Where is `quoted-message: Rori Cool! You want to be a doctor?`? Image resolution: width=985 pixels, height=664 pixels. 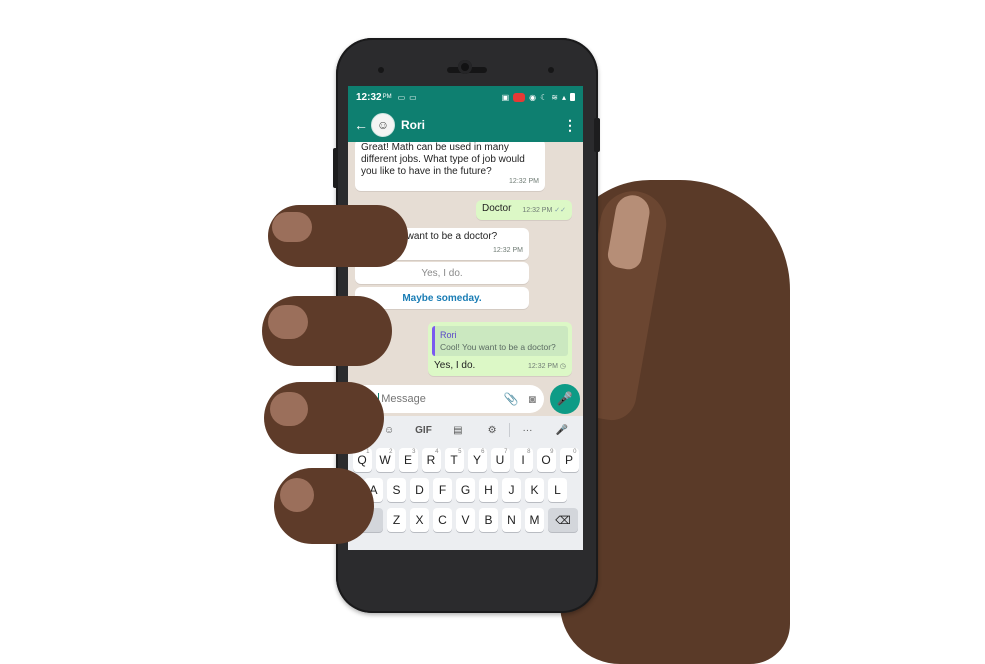 quoted-message: Rori Cool! You want to be a doctor? is located at coordinates (500, 341).